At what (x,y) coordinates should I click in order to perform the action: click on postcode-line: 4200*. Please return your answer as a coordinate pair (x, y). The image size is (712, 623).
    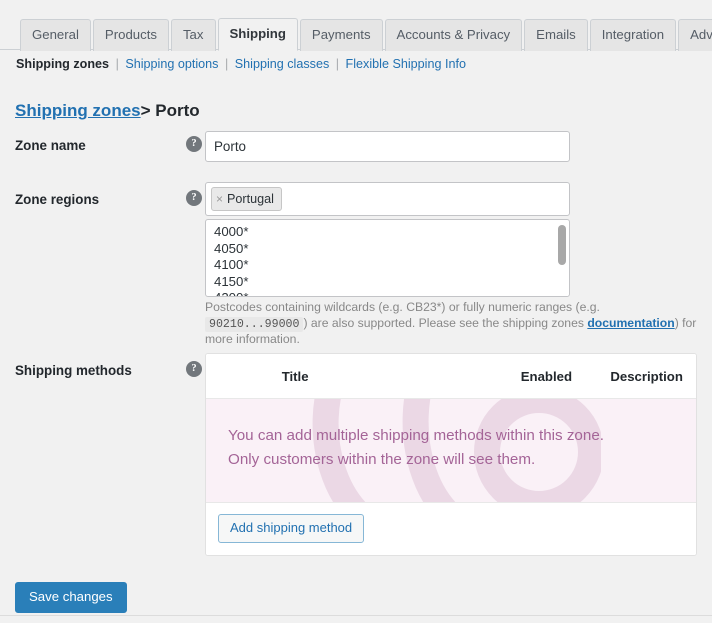
    Looking at the image, I should click on (382, 293).